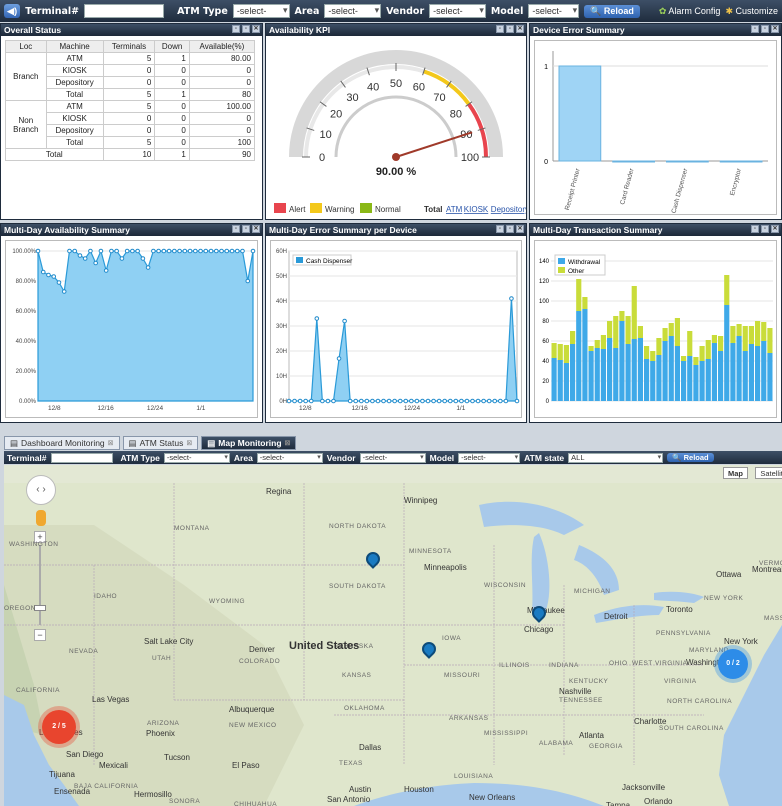 The width and height of the screenshot is (782, 806). What do you see at coordinates (249, 443) in the screenshot?
I see `tab-map-monitoring: ▤ Map Monitoring ⊠` at bounding box center [249, 443].